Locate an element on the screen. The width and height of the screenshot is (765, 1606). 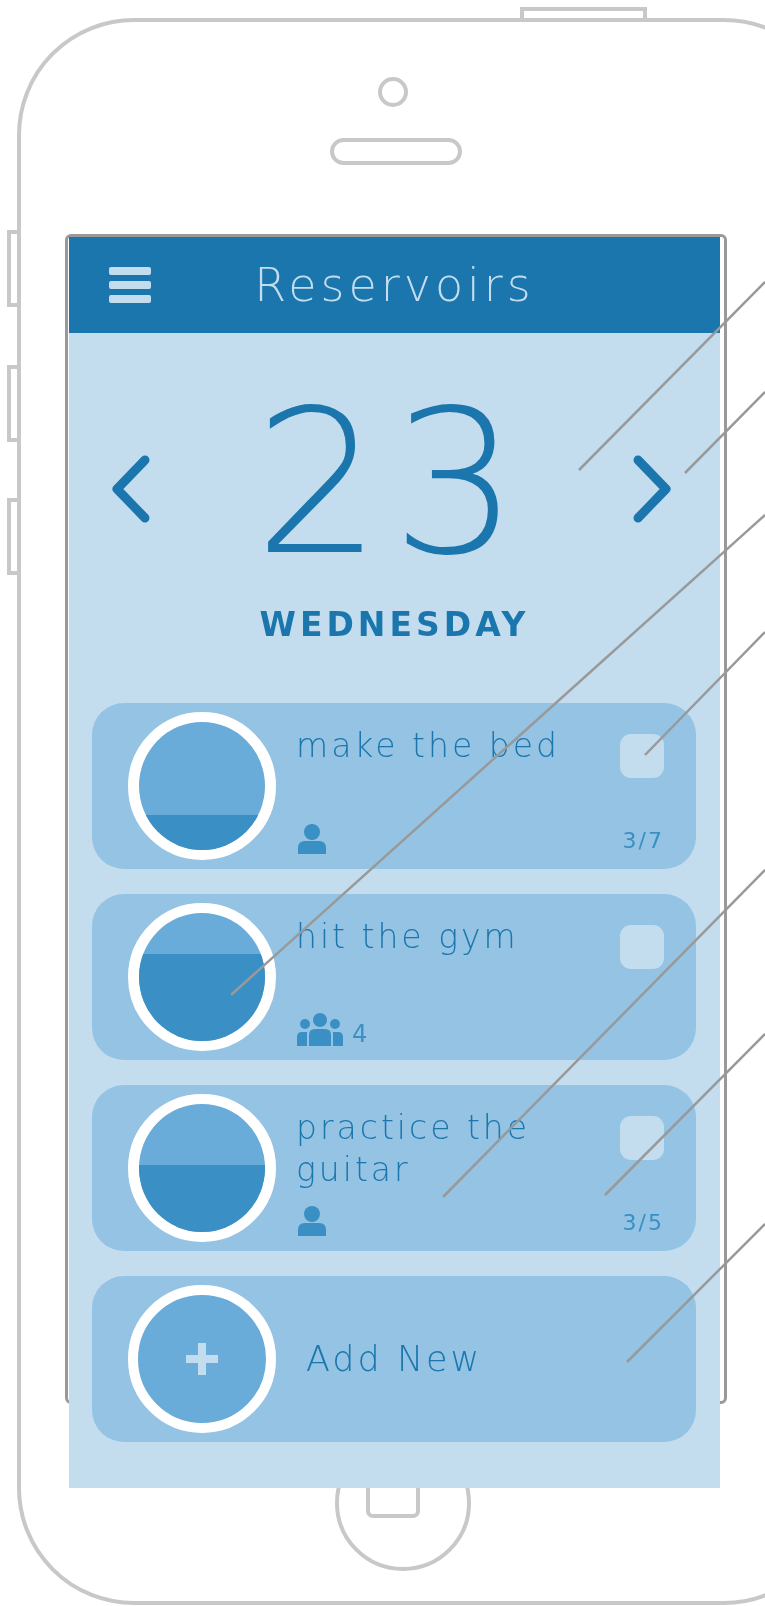
next-day-button is located at coordinates (652, 489).